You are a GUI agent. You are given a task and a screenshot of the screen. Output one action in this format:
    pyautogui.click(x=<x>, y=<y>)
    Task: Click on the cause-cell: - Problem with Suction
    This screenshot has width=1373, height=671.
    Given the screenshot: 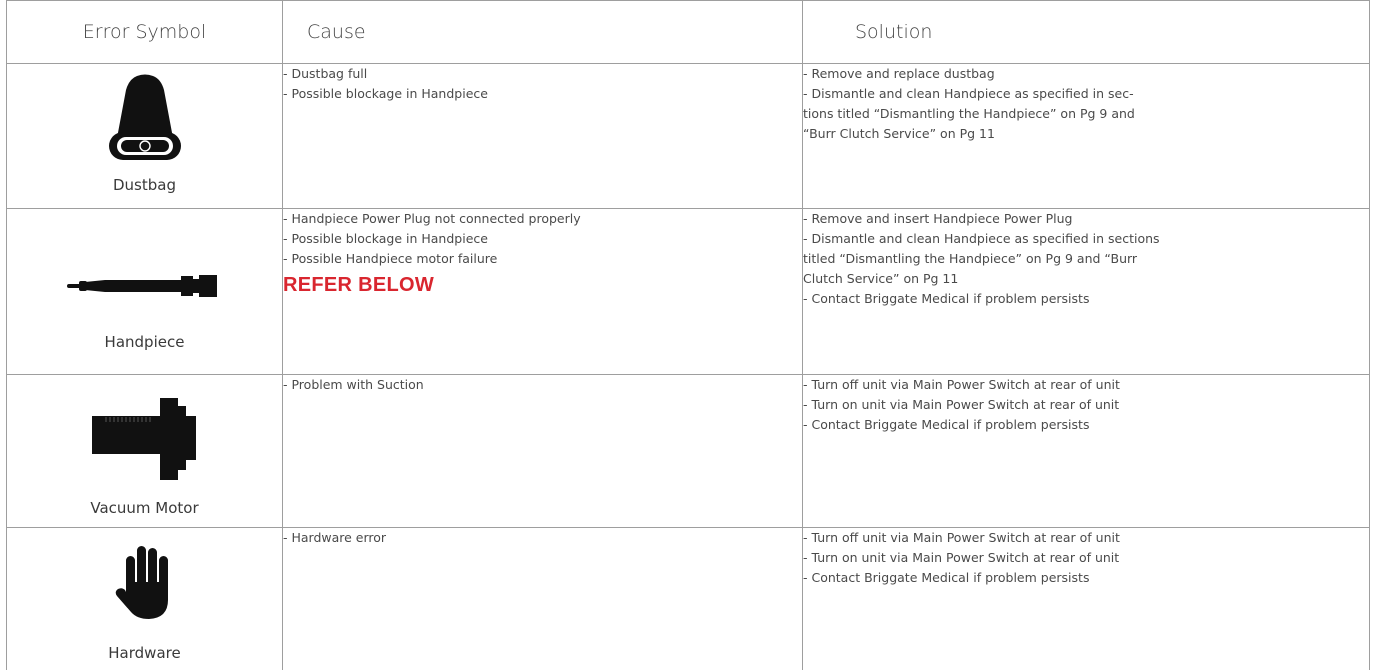 What is the action you would take?
    pyautogui.click(x=542, y=451)
    